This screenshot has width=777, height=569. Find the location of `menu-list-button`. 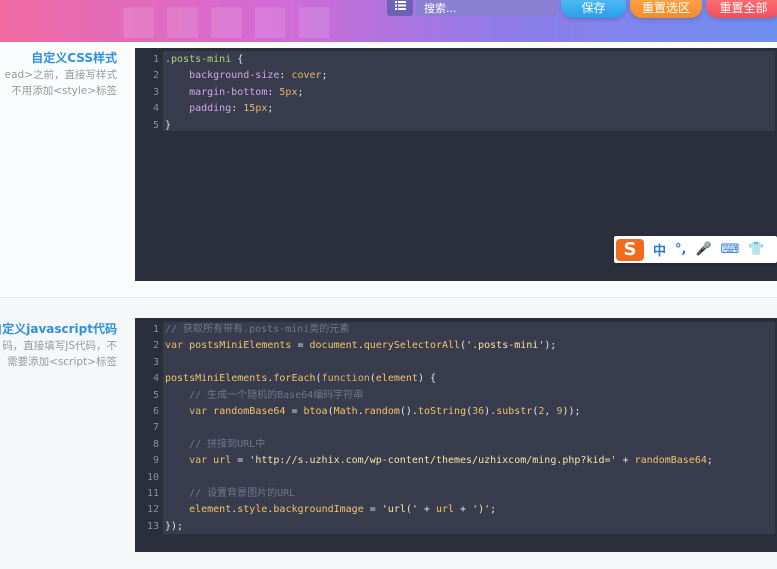

menu-list-button is located at coordinates (400, 8).